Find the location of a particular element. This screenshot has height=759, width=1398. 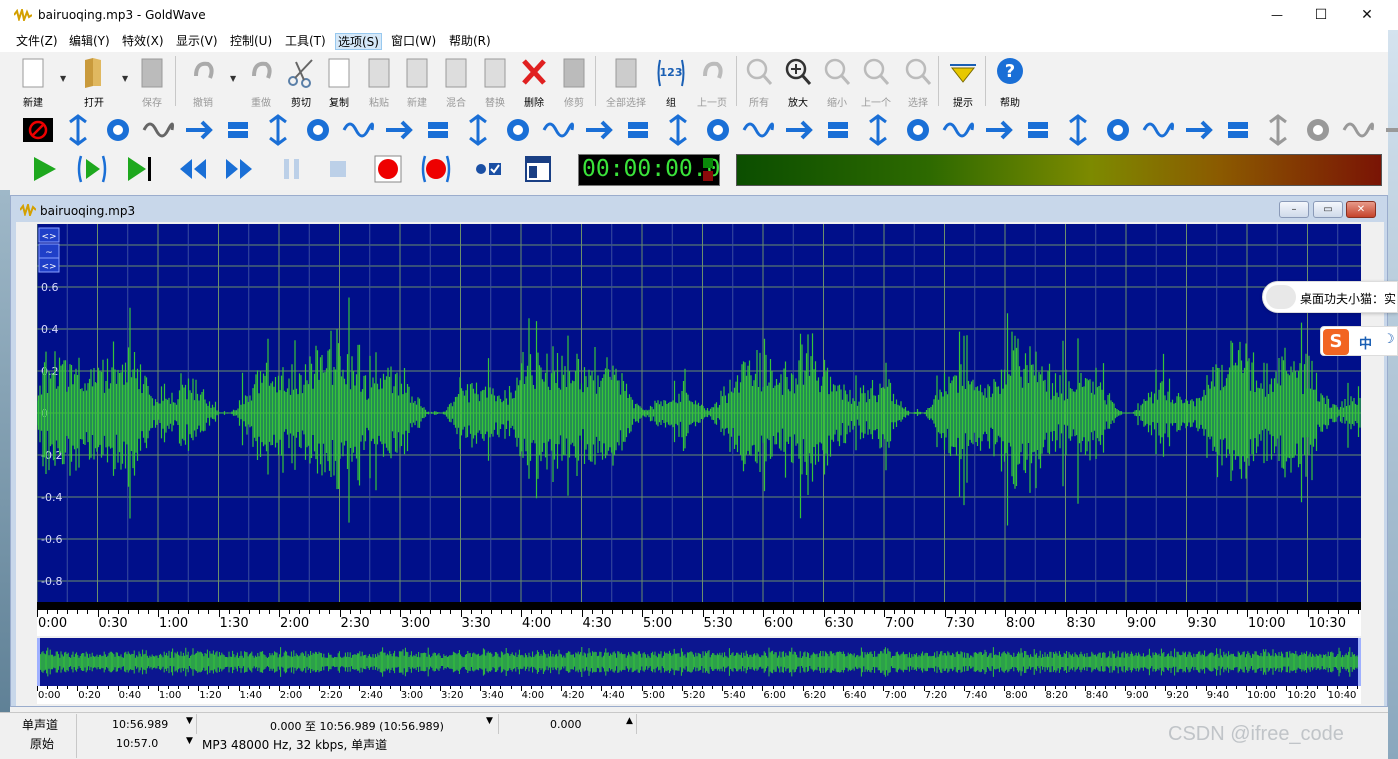

pause-icon is located at coordinates (292, 169).